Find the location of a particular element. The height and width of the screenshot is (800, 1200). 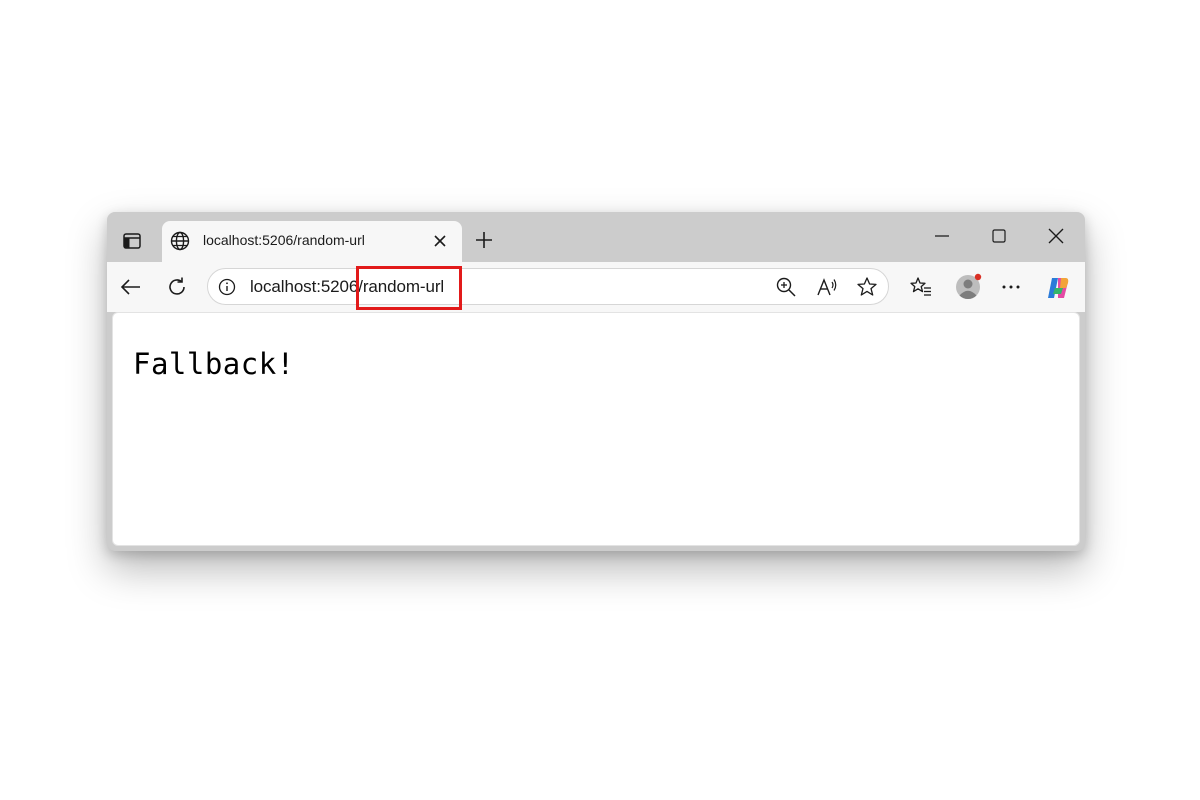

close-window-icon is located at coordinates (1056, 236).